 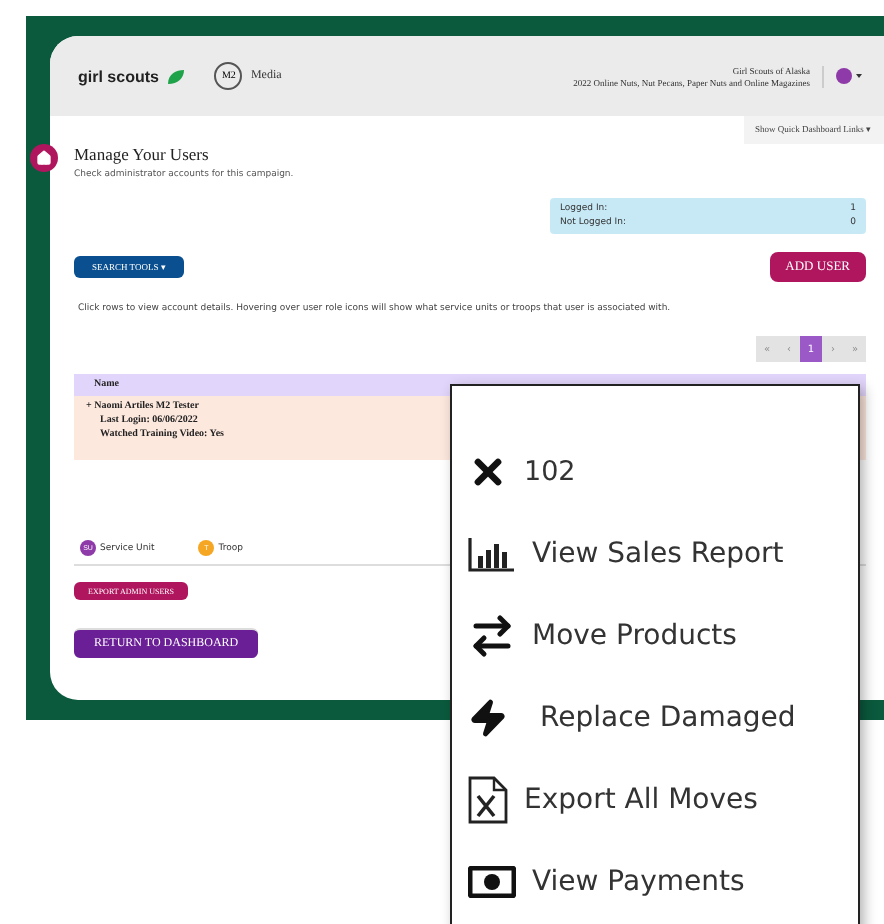 I want to click on menu-item: View Sales Report, so click(x=663, y=553).